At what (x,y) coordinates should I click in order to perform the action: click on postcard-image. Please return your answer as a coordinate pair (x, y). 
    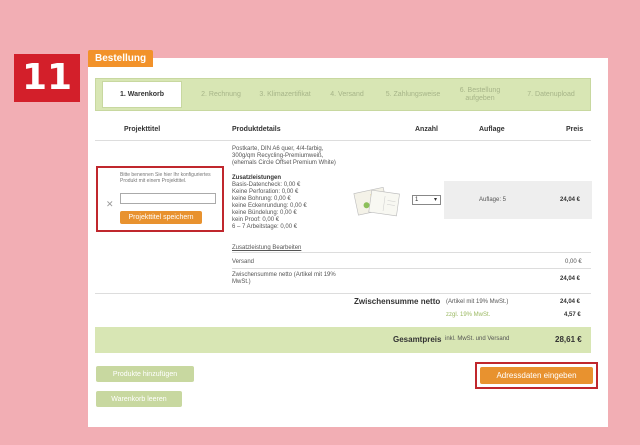
    Looking at the image, I should click on (376, 201).